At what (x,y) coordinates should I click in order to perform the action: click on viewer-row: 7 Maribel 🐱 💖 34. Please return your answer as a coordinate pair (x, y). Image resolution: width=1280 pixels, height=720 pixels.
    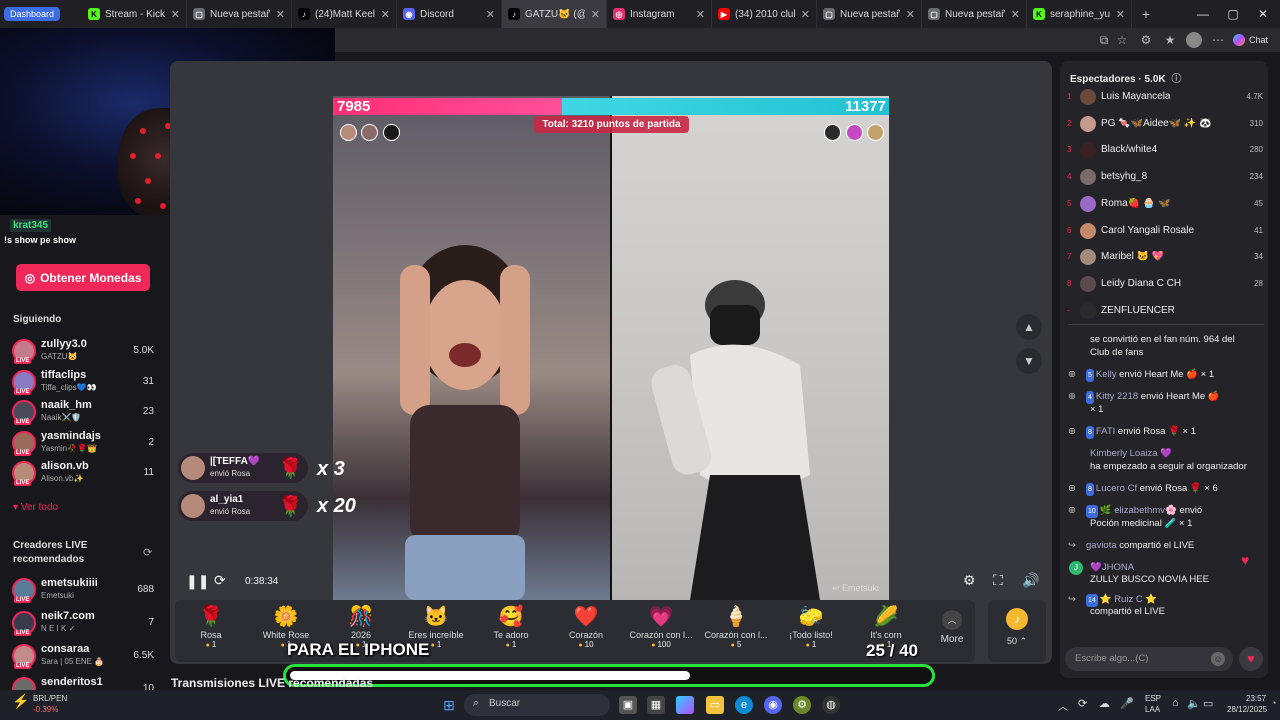
    Looking at the image, I should click on (1165, 258).